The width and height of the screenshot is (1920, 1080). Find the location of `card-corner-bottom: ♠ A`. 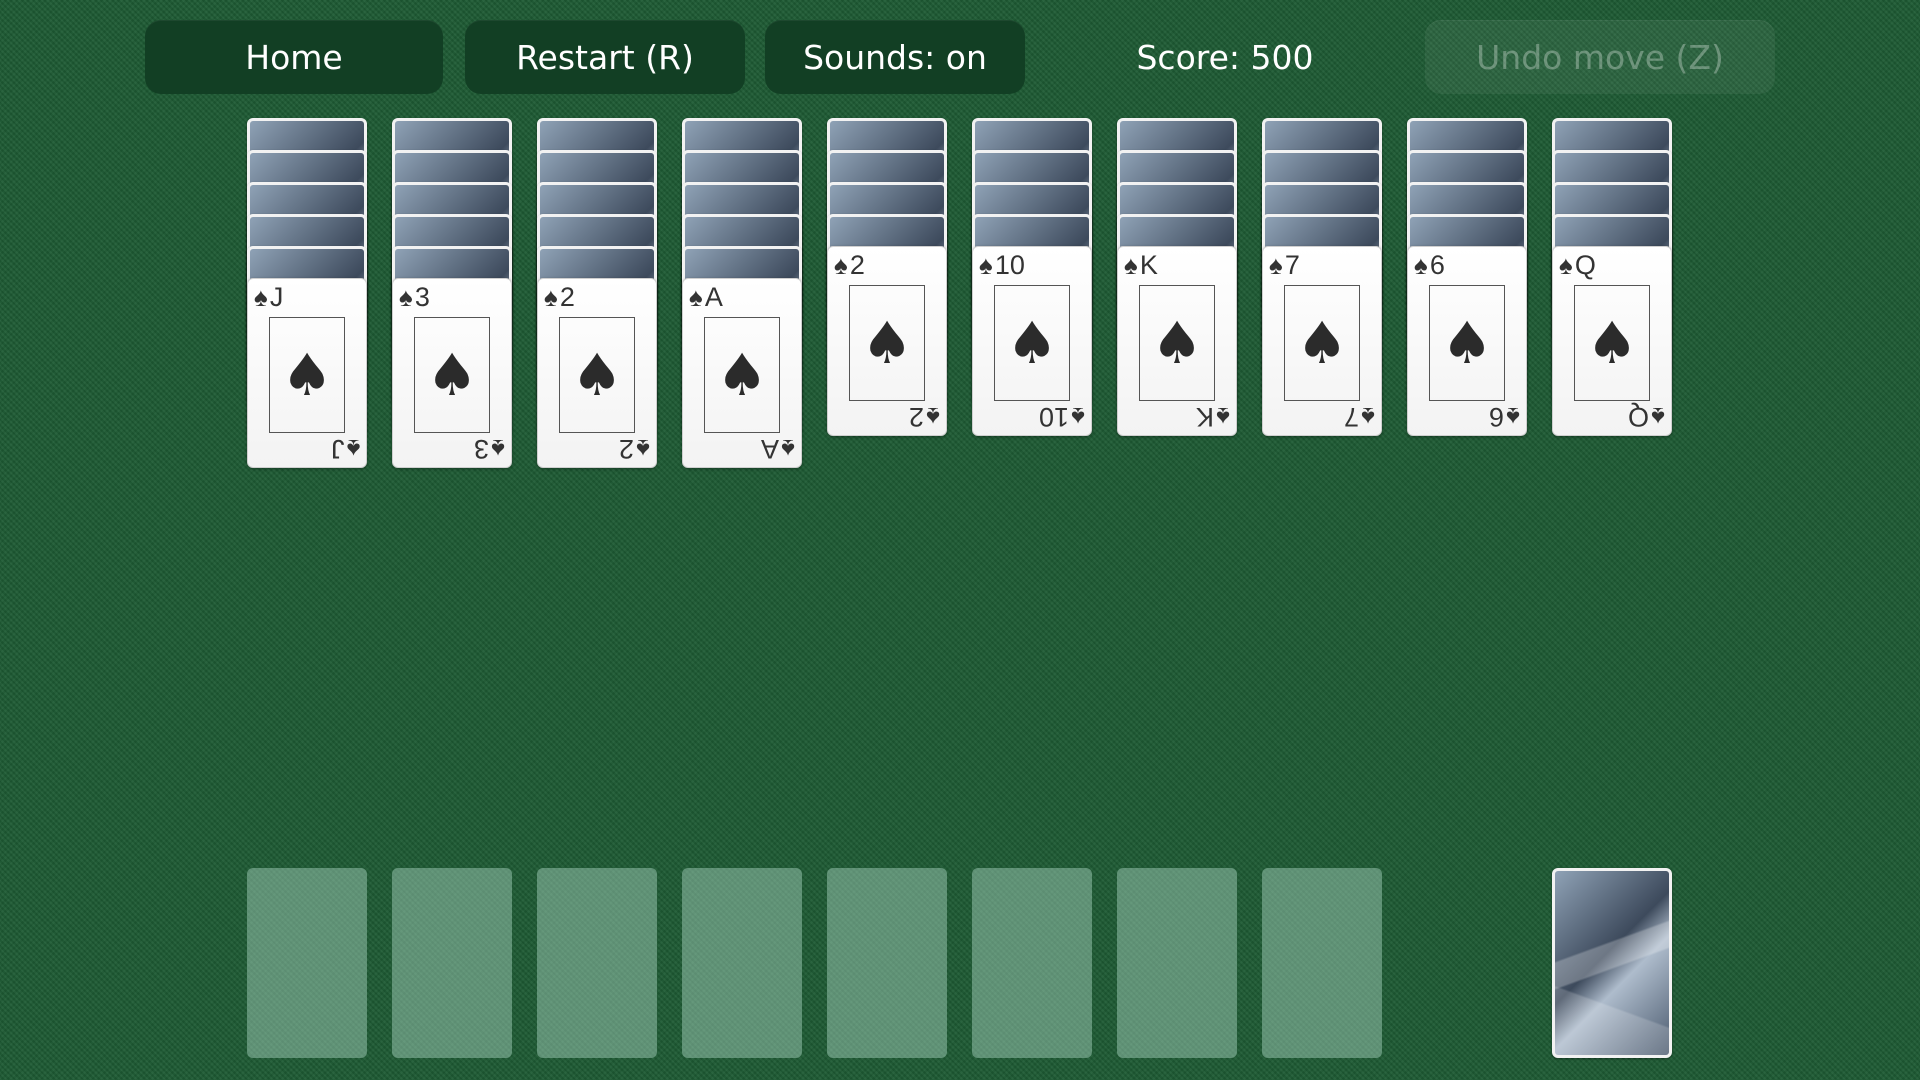

card-corner-bottom: ♠ A is located at coordinates (778, 449).